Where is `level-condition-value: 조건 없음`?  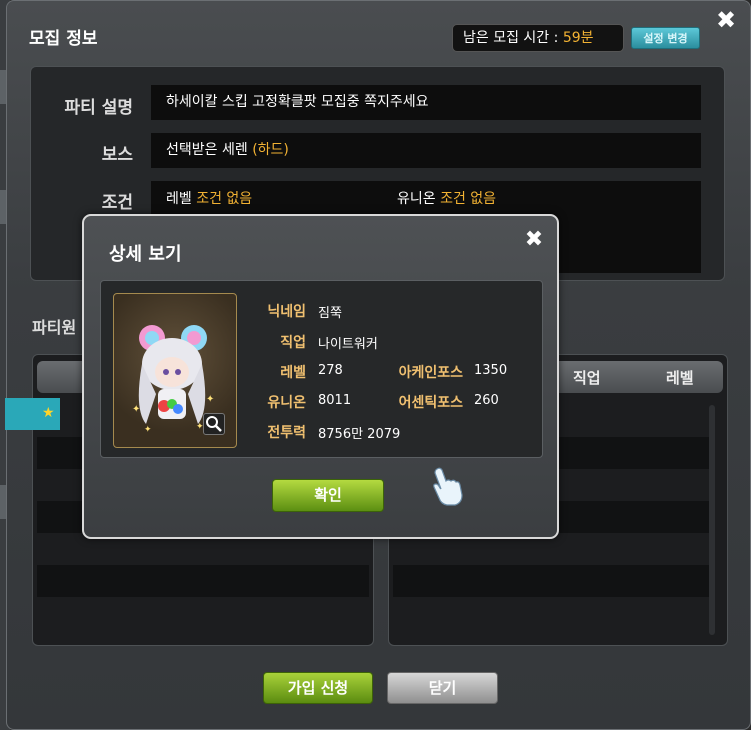 level-condition-value: 조건 없음 is located at coordinates (224, 199).